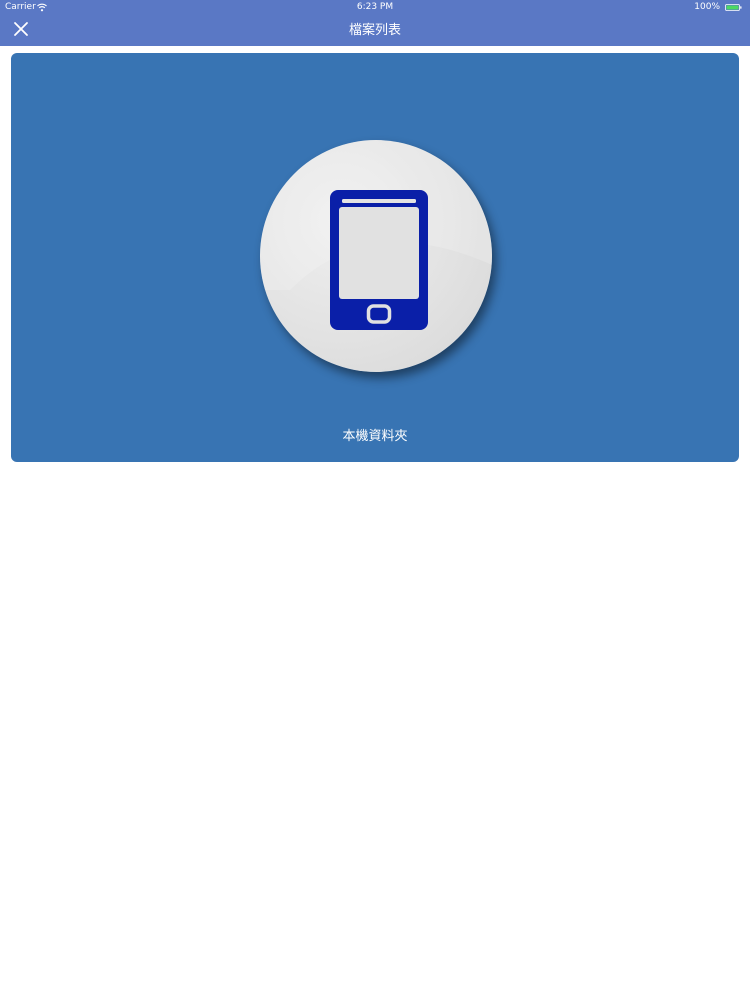 The width and height of the screenshot is (750, 1000). What do you see at coordinates (733, 7) in the screenshot?
I see `battery-icon` at bounding box center [733, 7].